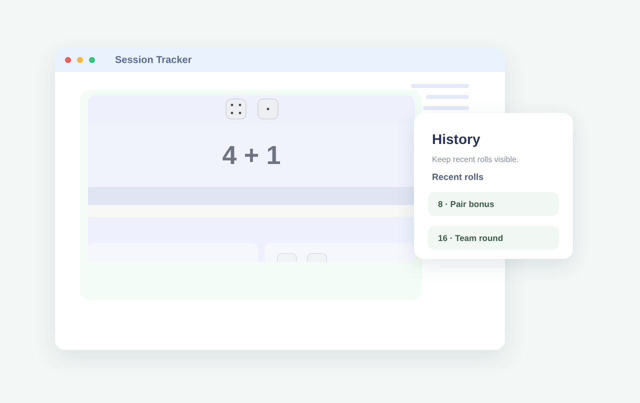 This screenshot has height=403, width=640. Describe the element at coordinates (458, 177) in the screenshot. I see `section-label: Recent rolls` at that location.